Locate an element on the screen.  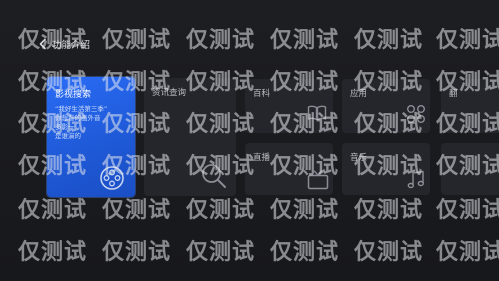
feature-card-label: 翻 is located at coordinates (453, 94).